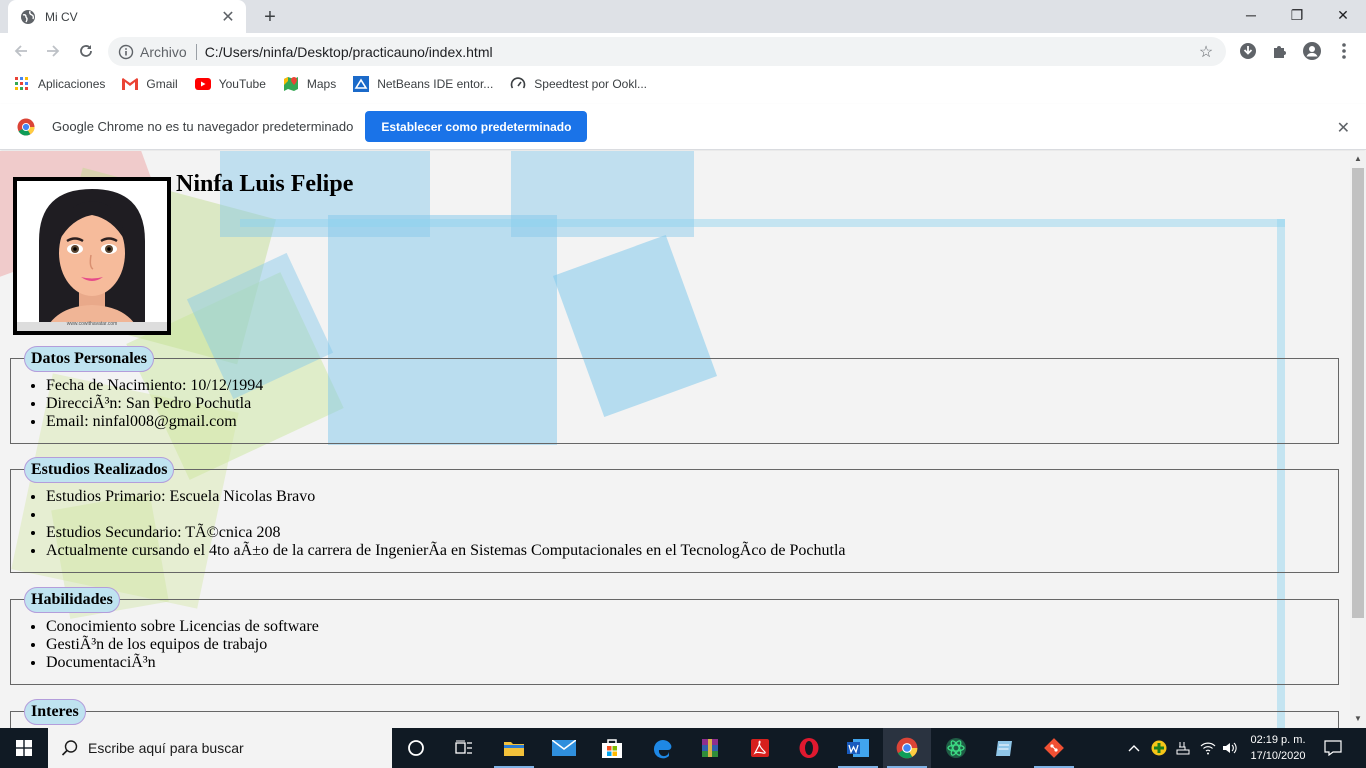 The image size is (1366, 768). What do you see at coordinates (692, 515) in the screenshot?
I see `list-item` at bounding box center [692, 515].